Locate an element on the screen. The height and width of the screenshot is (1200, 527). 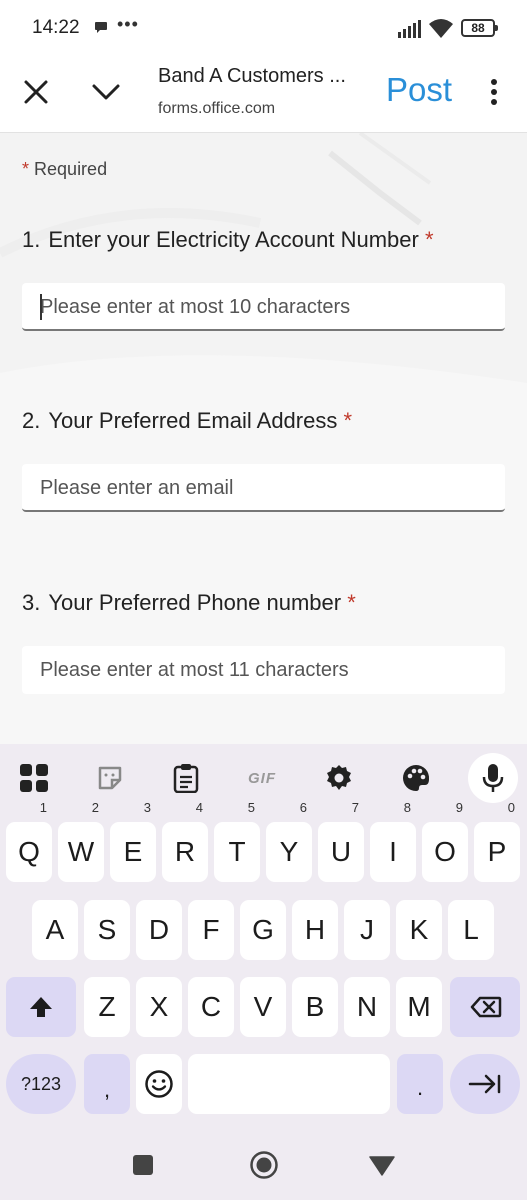
question-number: 3. is located at coordinates (31, 602).